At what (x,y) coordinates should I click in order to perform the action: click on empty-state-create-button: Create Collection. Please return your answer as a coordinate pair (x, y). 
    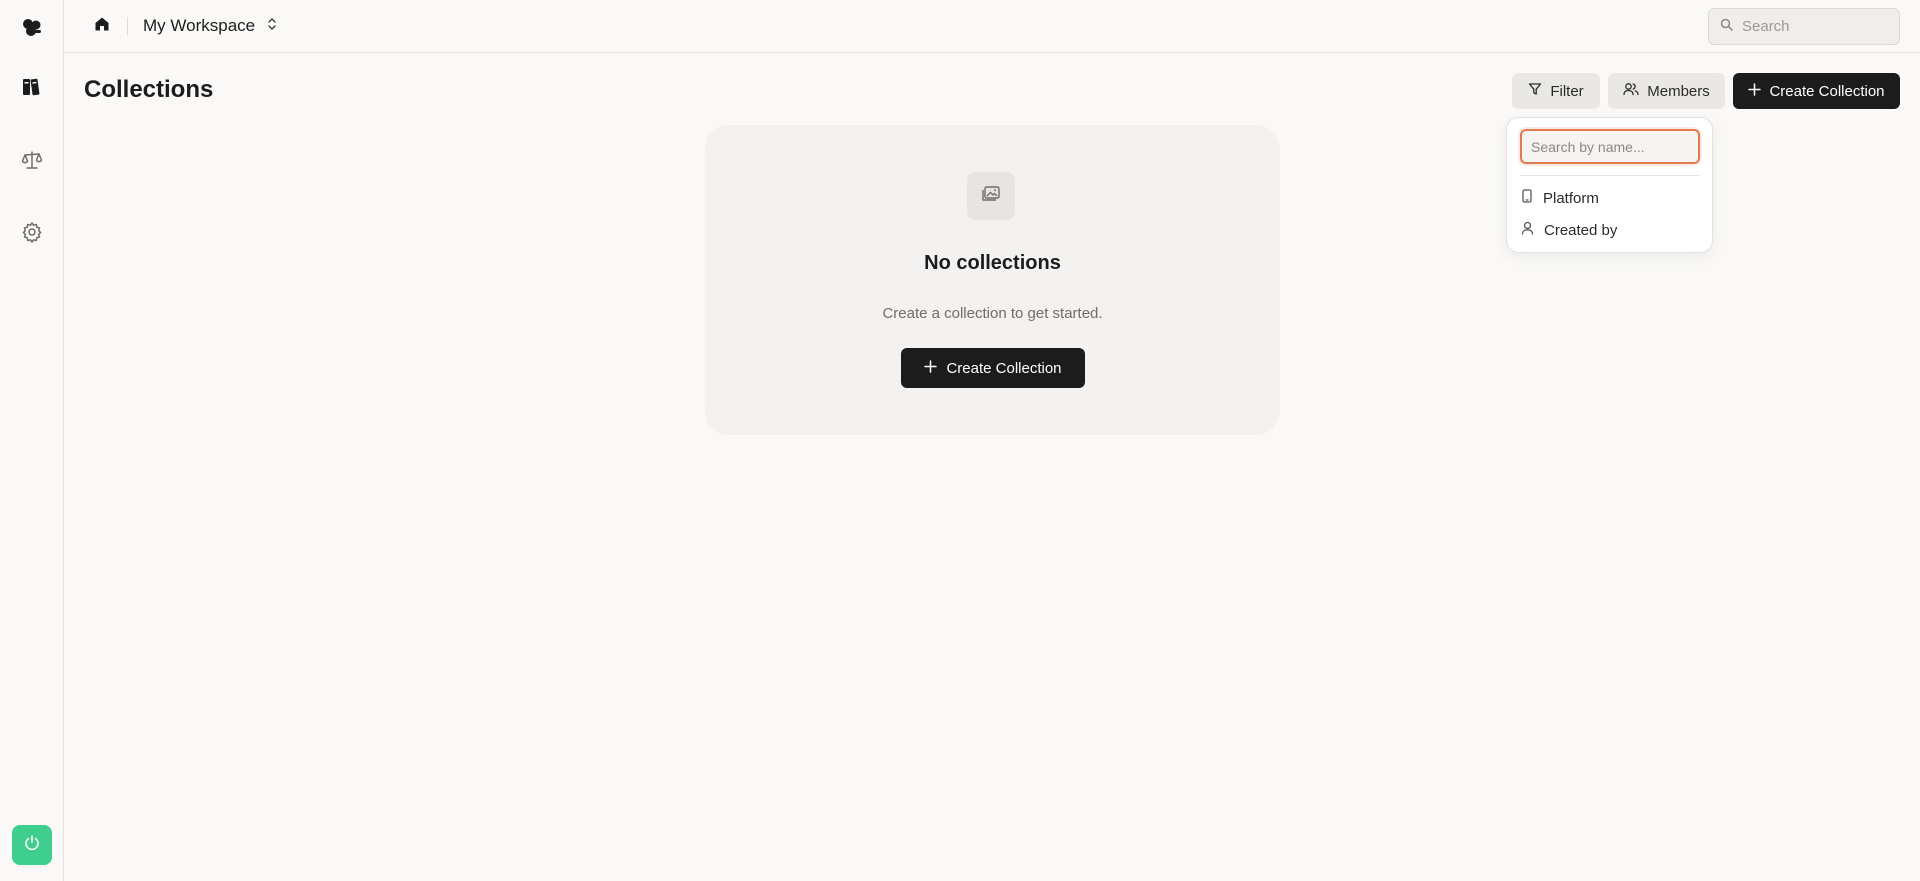
    Looking at the image, I should click on (993, 368).